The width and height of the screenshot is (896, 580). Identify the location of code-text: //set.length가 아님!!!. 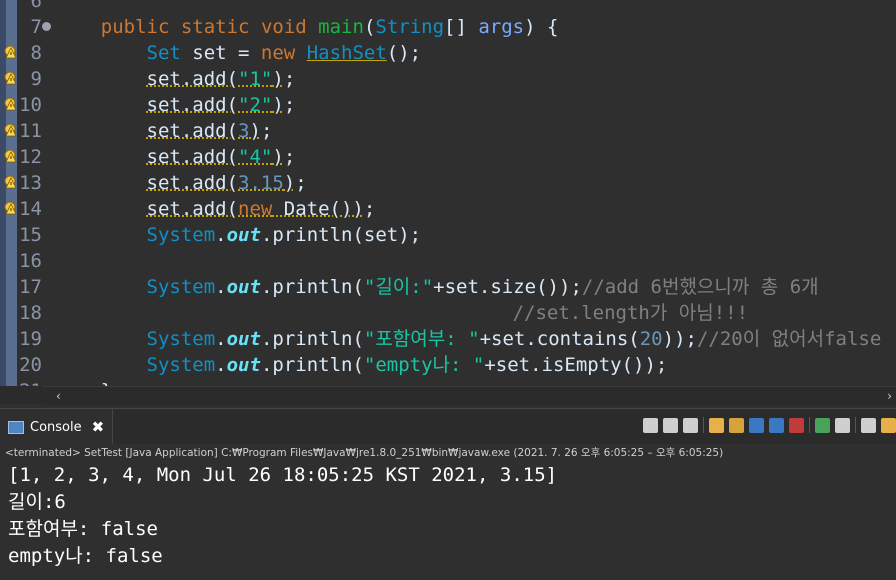
(401, 313).